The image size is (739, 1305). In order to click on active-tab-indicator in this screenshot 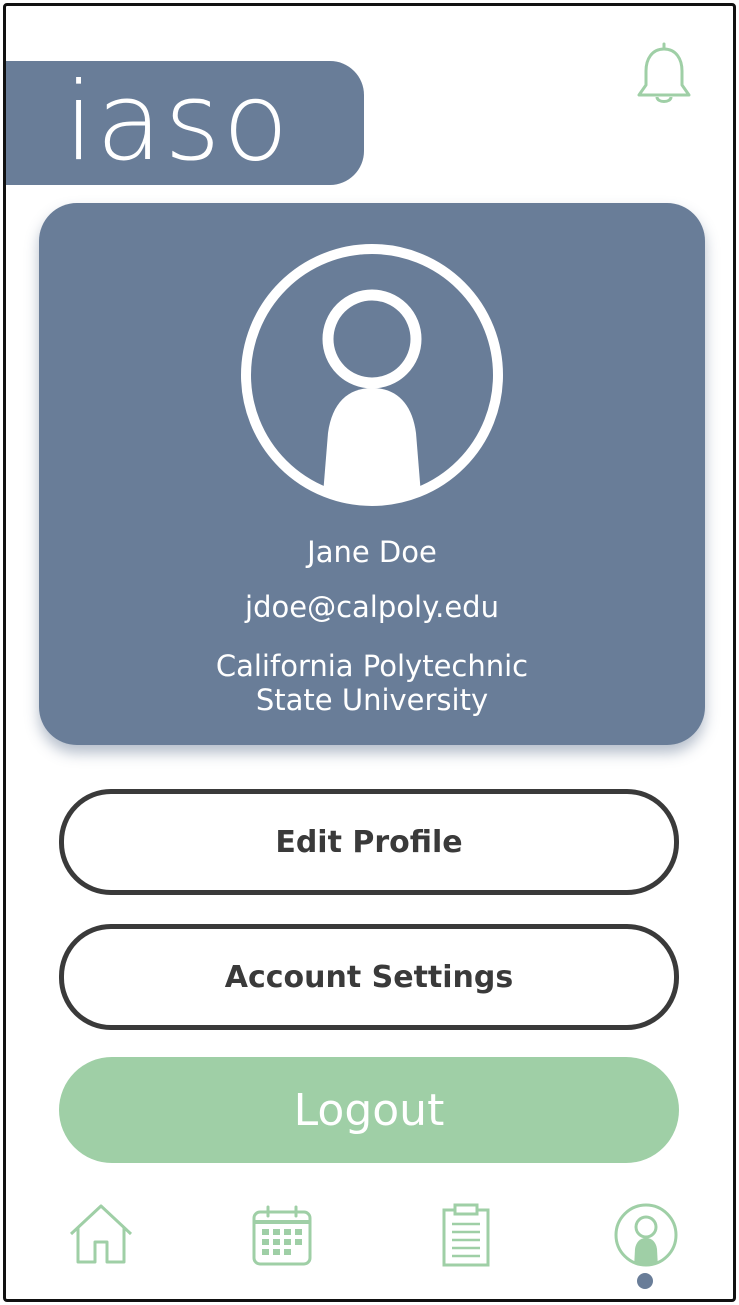, I will do `click(645, 1281)`.